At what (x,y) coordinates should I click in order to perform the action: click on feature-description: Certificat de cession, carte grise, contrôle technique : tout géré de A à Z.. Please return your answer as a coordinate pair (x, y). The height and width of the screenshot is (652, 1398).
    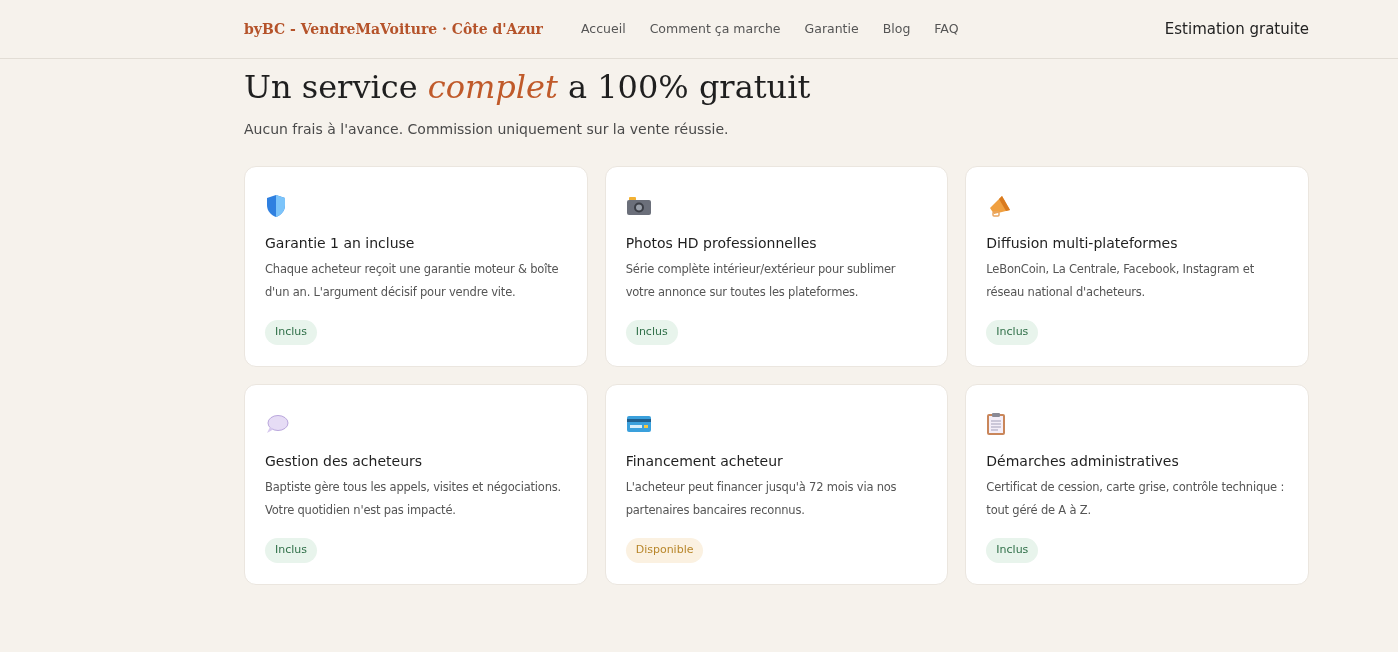
    Looking at the image, I should click on (1136, 499).